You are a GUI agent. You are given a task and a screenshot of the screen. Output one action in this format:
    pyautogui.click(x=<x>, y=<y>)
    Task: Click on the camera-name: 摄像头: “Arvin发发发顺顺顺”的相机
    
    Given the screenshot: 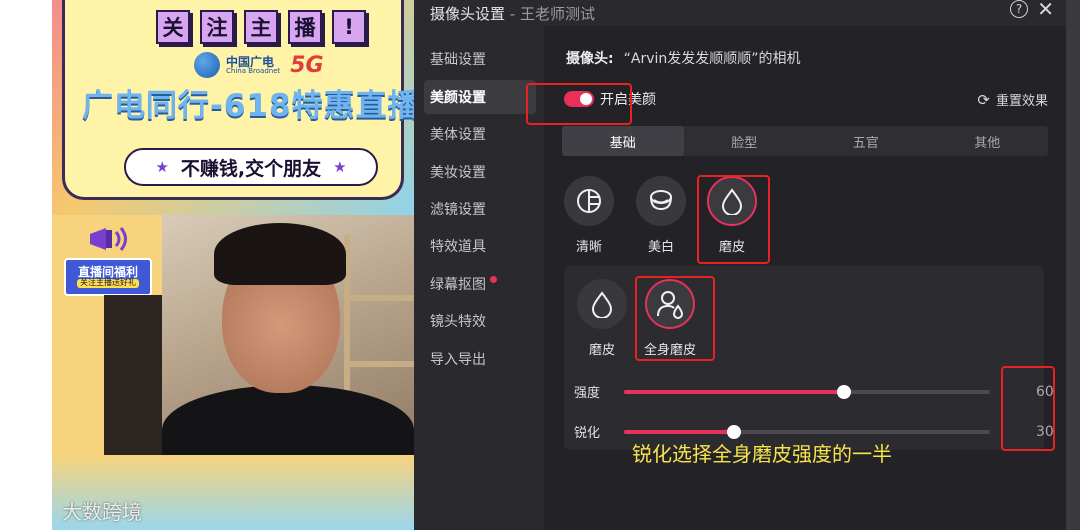 What is the action you would take?
    pyautogui.click(x=683, y=59)
    